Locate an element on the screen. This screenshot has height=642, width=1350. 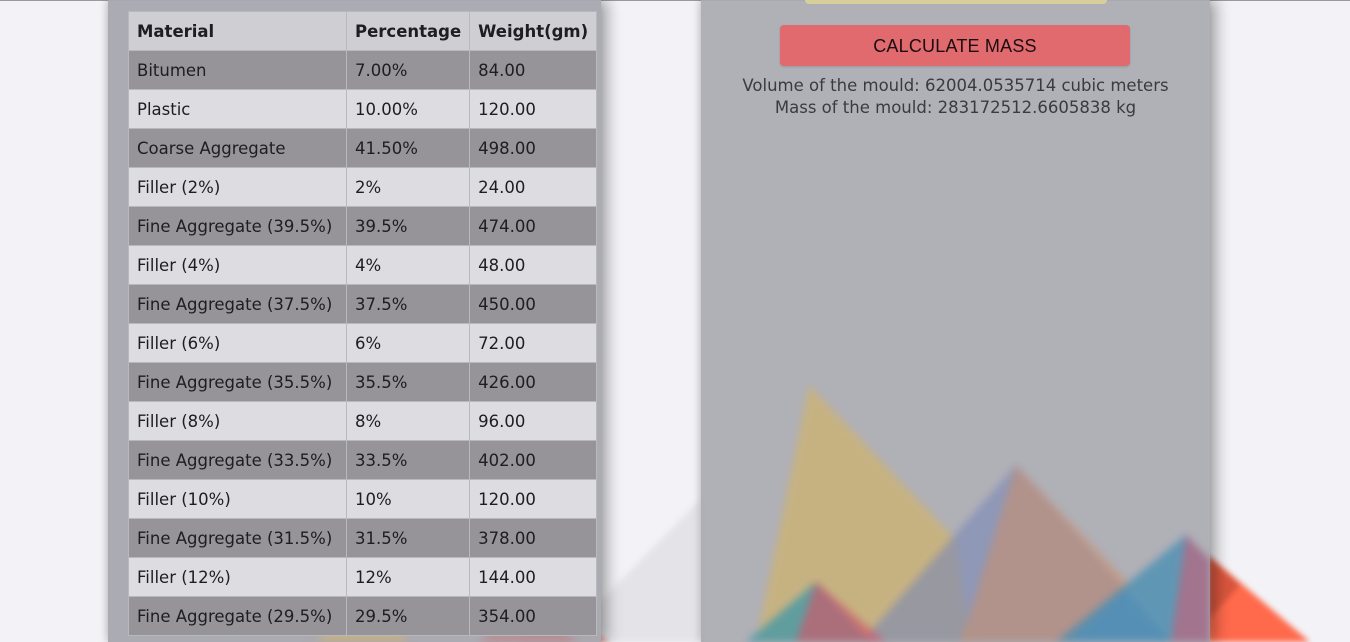
cell-percentage: 29.5% is located at coordinates (408, 616).